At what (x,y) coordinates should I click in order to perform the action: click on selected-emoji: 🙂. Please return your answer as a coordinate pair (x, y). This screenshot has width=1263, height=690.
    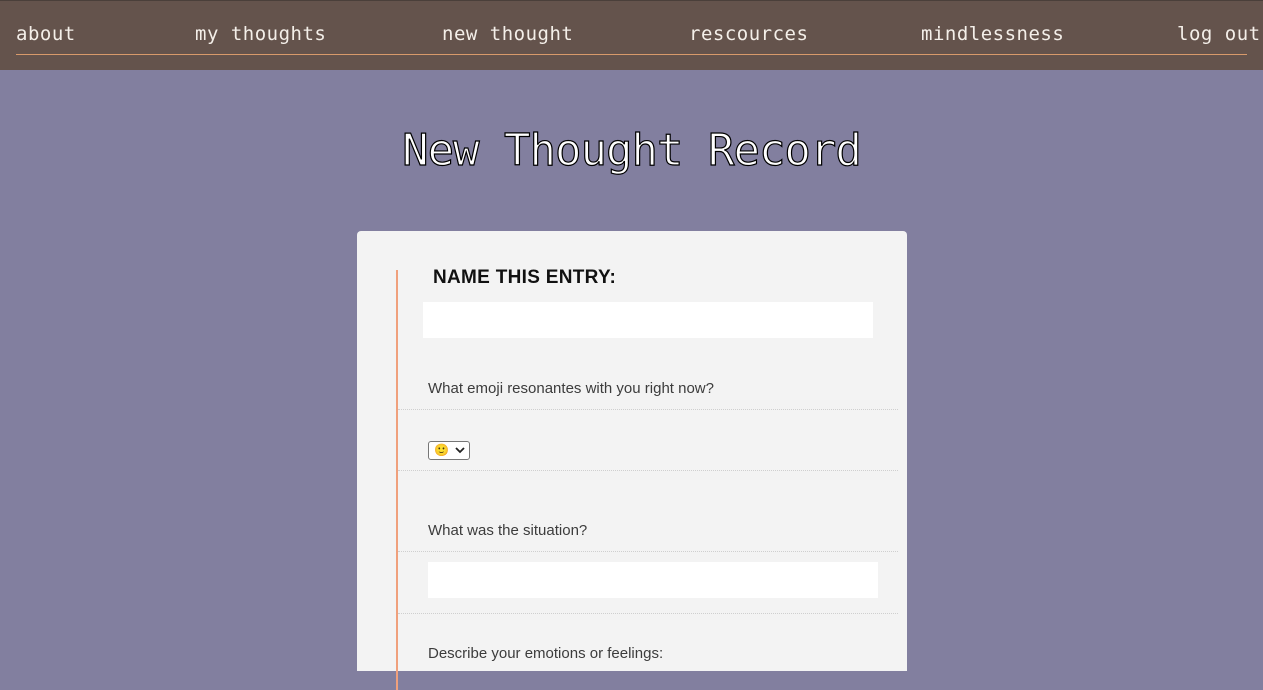
    Looking at the image, I should click on (441, 450).